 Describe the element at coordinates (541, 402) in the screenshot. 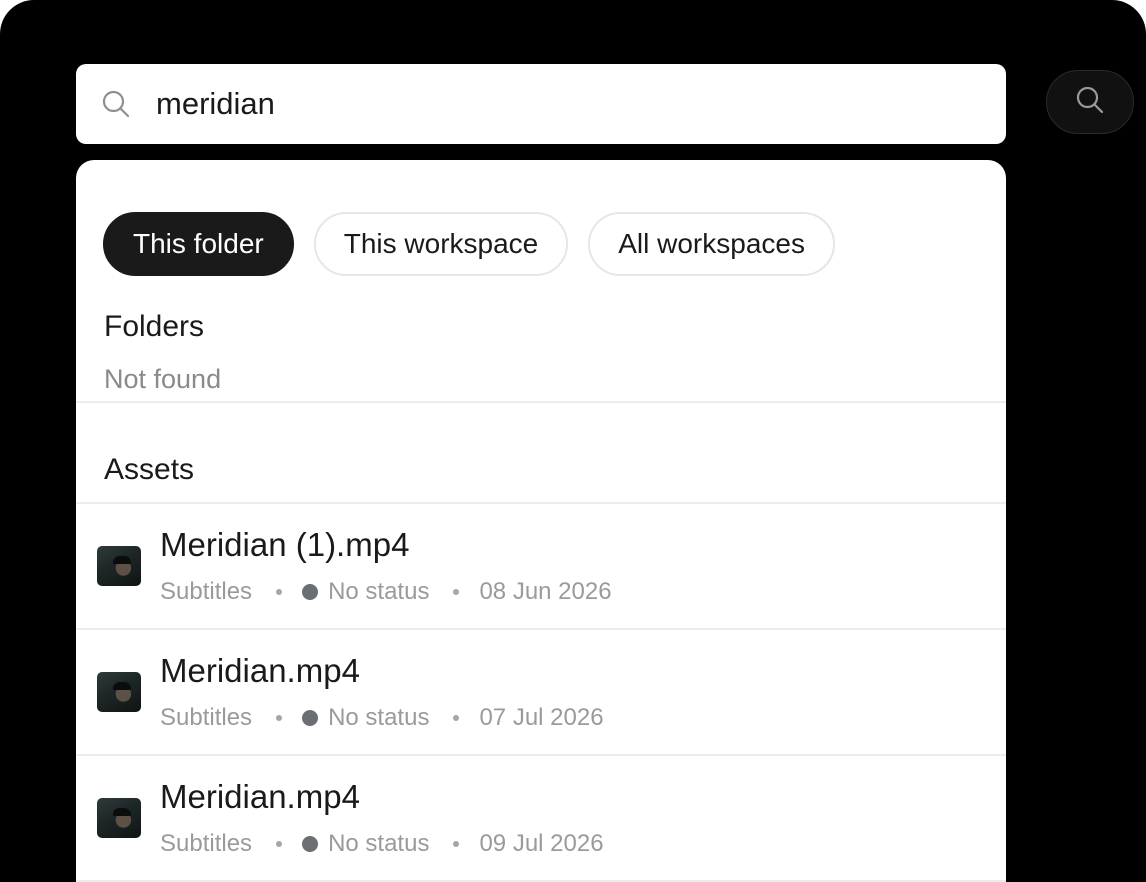

I see `section-divider` at that location.